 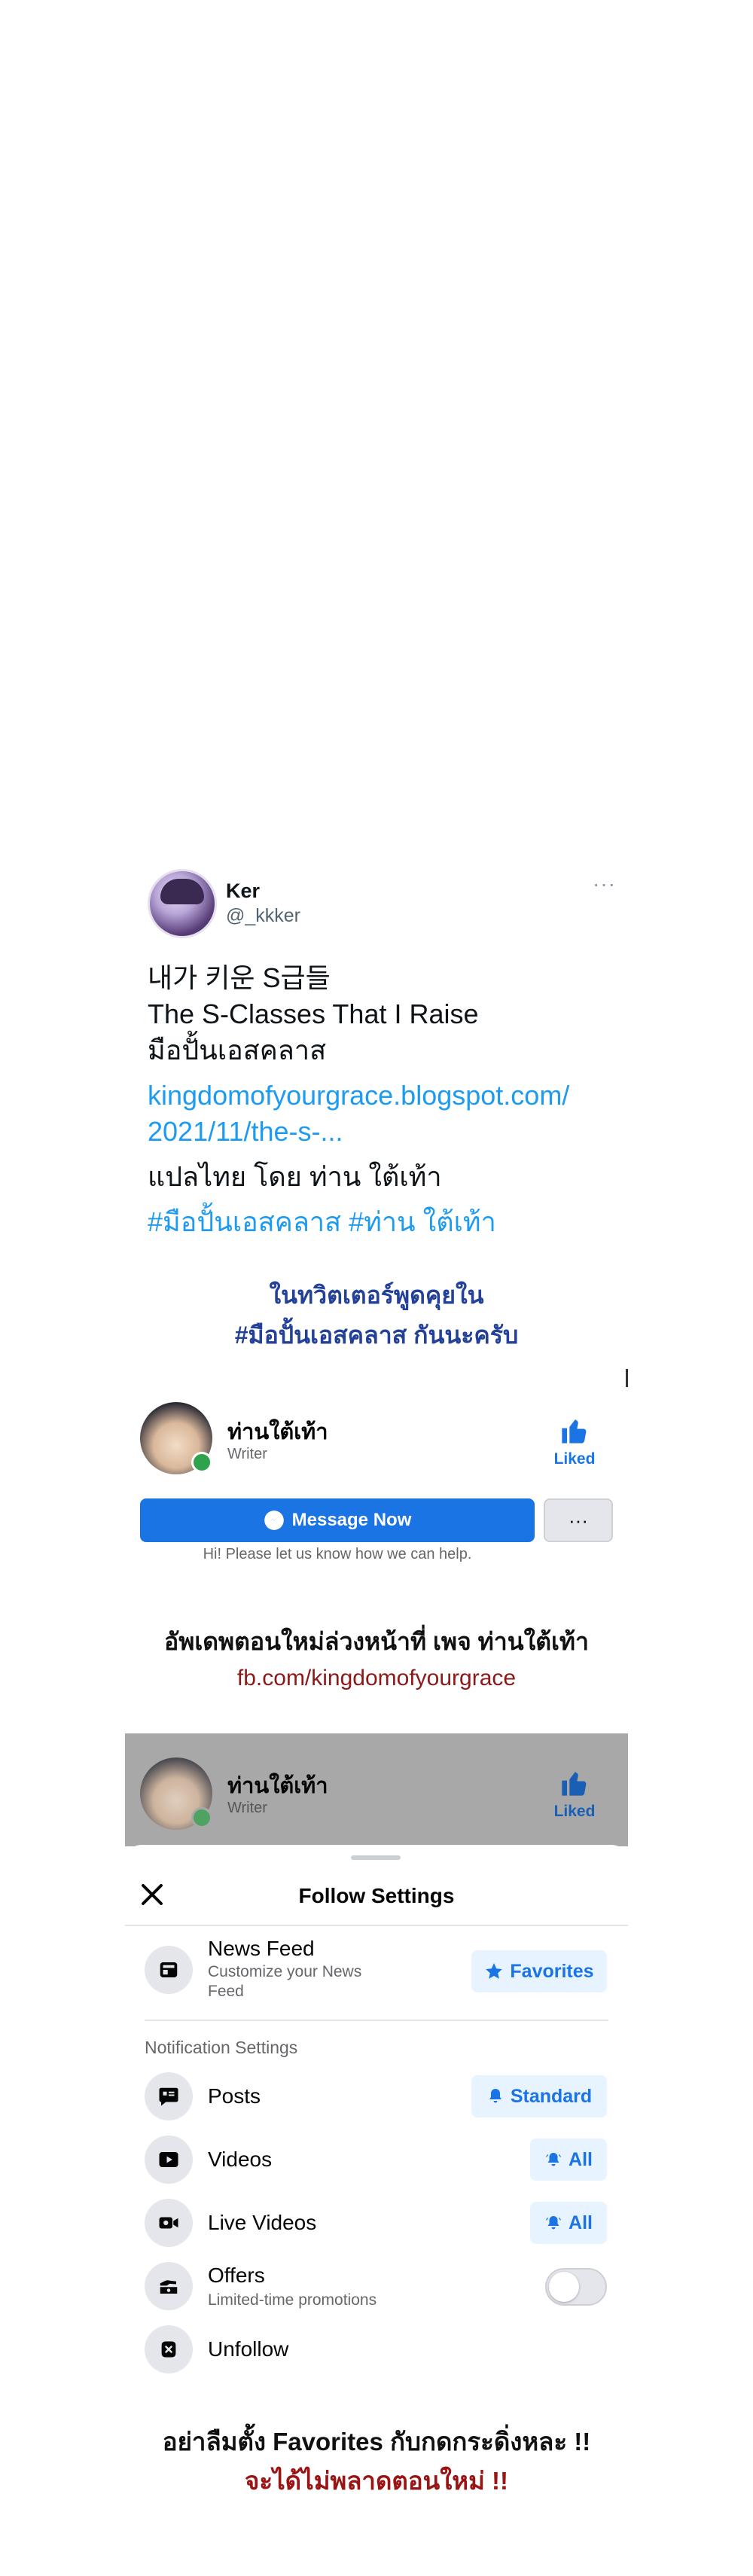 I want to click on offers-icon, so click(x=169, y=2286).